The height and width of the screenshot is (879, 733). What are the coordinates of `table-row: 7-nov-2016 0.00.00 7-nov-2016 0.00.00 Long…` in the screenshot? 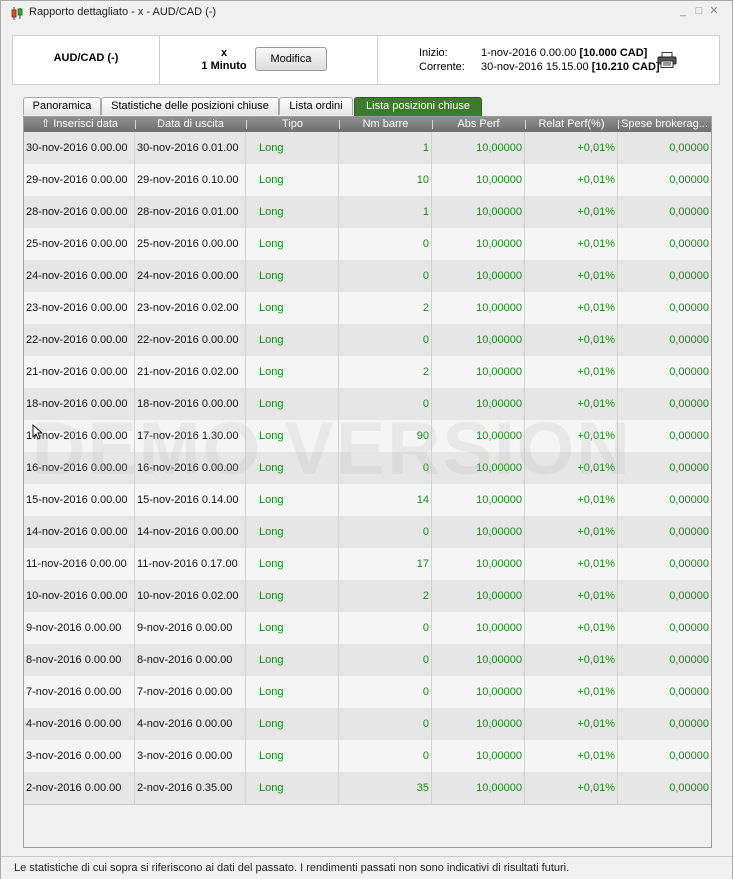 It's located at (367, 692).